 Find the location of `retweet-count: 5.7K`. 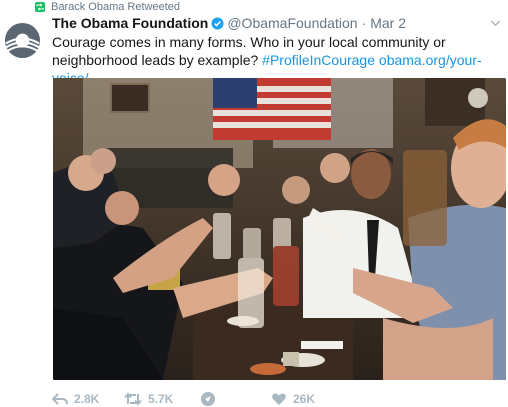

retweet-count: 5.7K is located at coordinates (161, 399).